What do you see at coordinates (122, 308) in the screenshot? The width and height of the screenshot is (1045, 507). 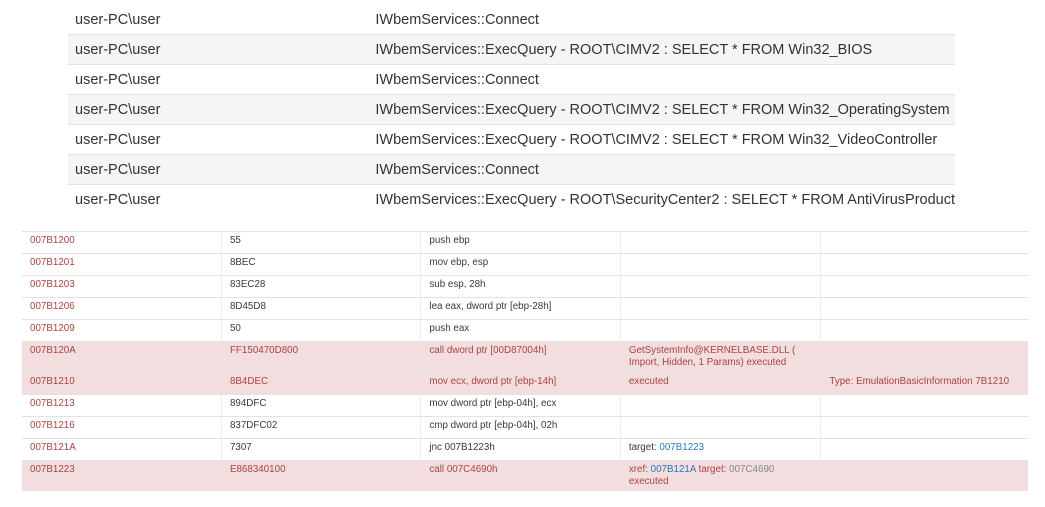 I see `address-cell: 007B1206` at bounding box center [122, 308].